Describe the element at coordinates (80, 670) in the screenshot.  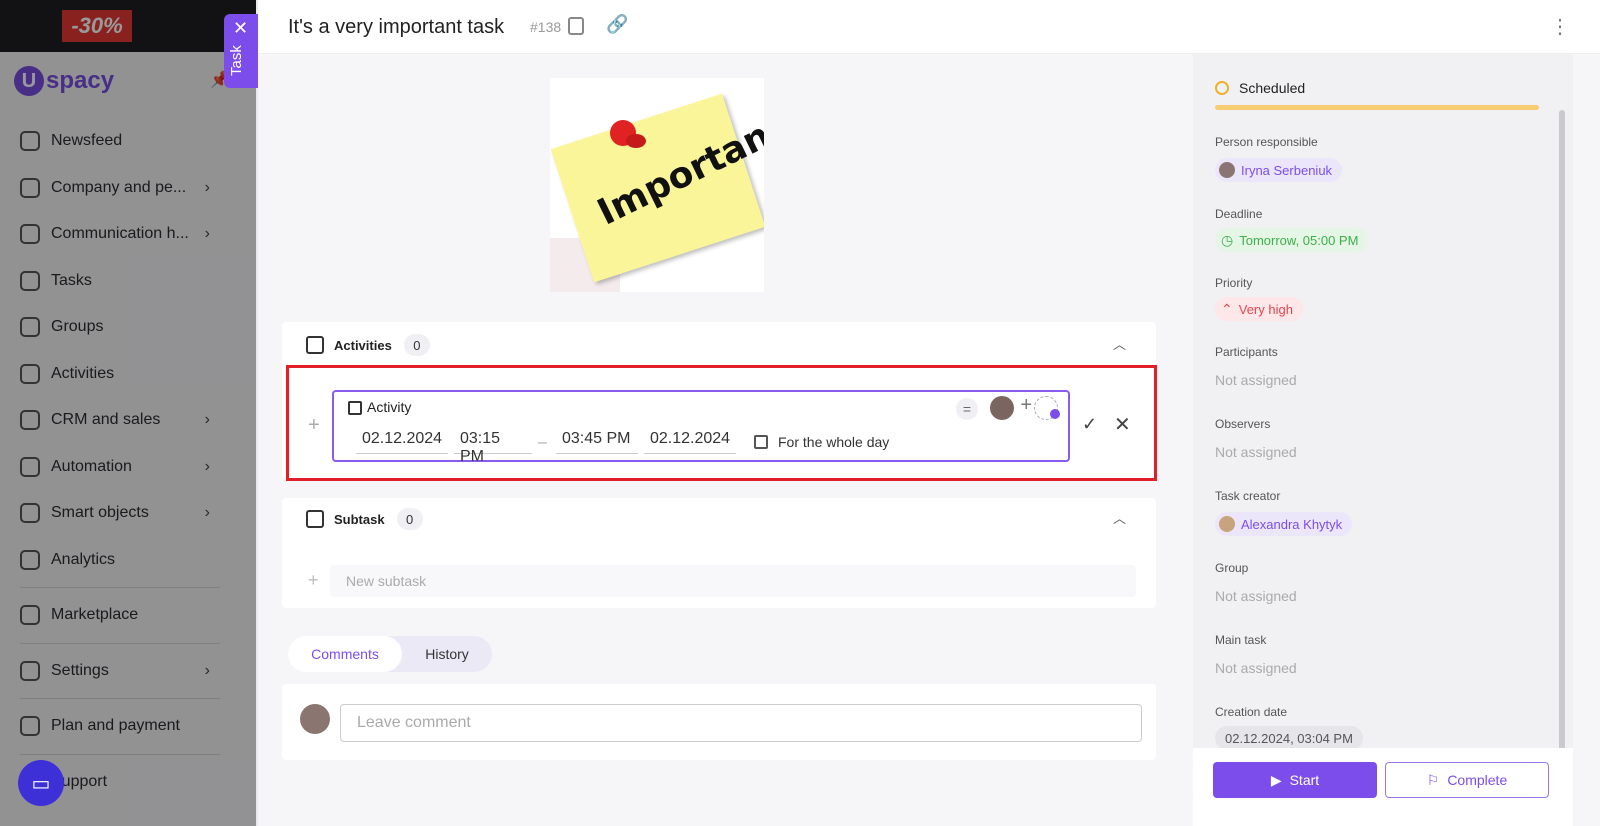
I see `sidebar-item-label: Settings` at that location.